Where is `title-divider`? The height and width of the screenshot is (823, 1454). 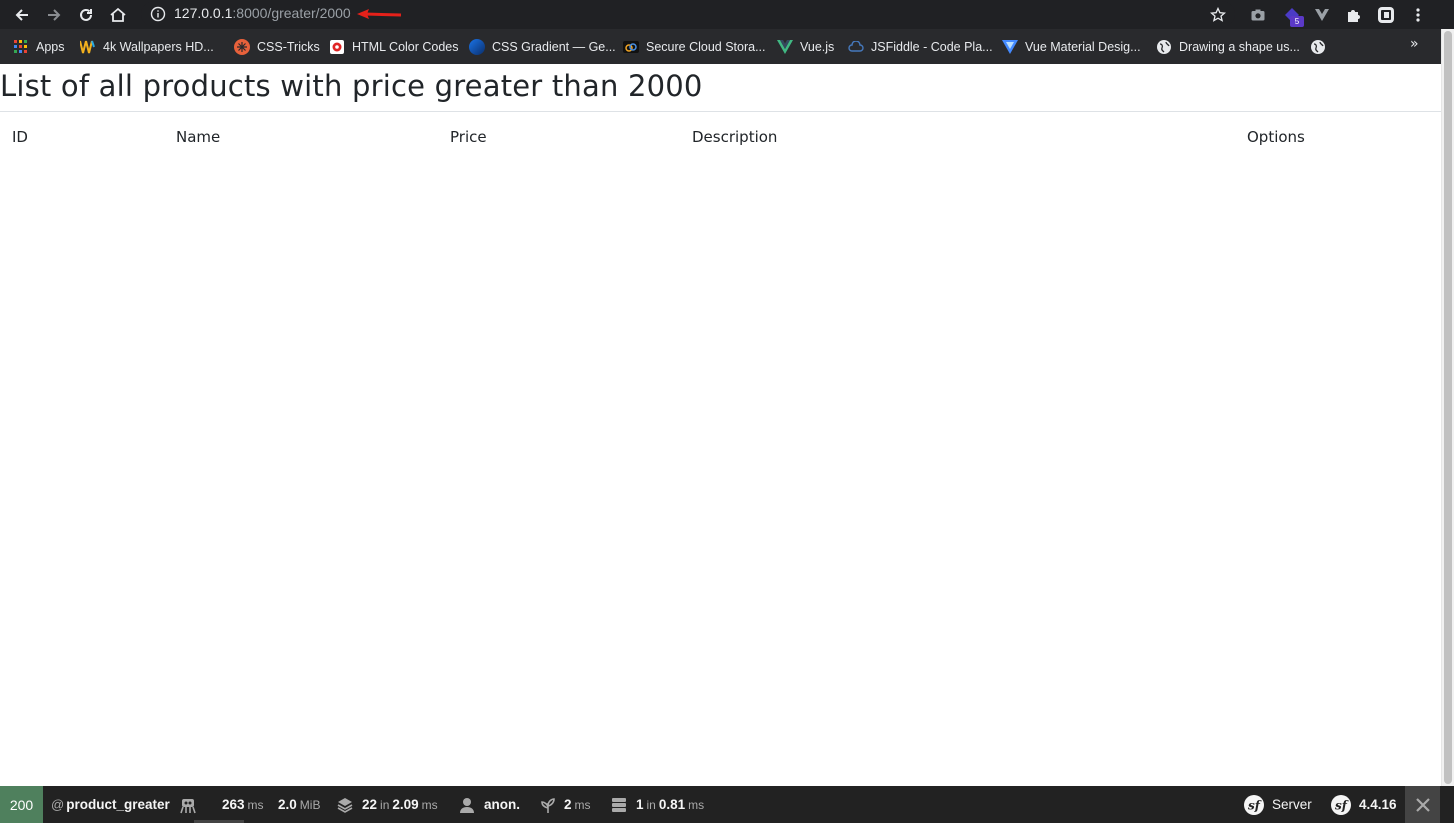 title-divider is located at coordinates (720, 111).